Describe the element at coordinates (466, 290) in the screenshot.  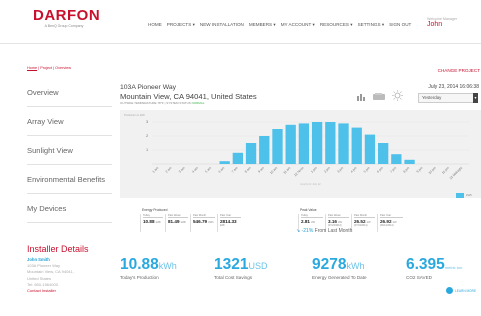
I see `learn-more-label: LEARN MORE` at that location.